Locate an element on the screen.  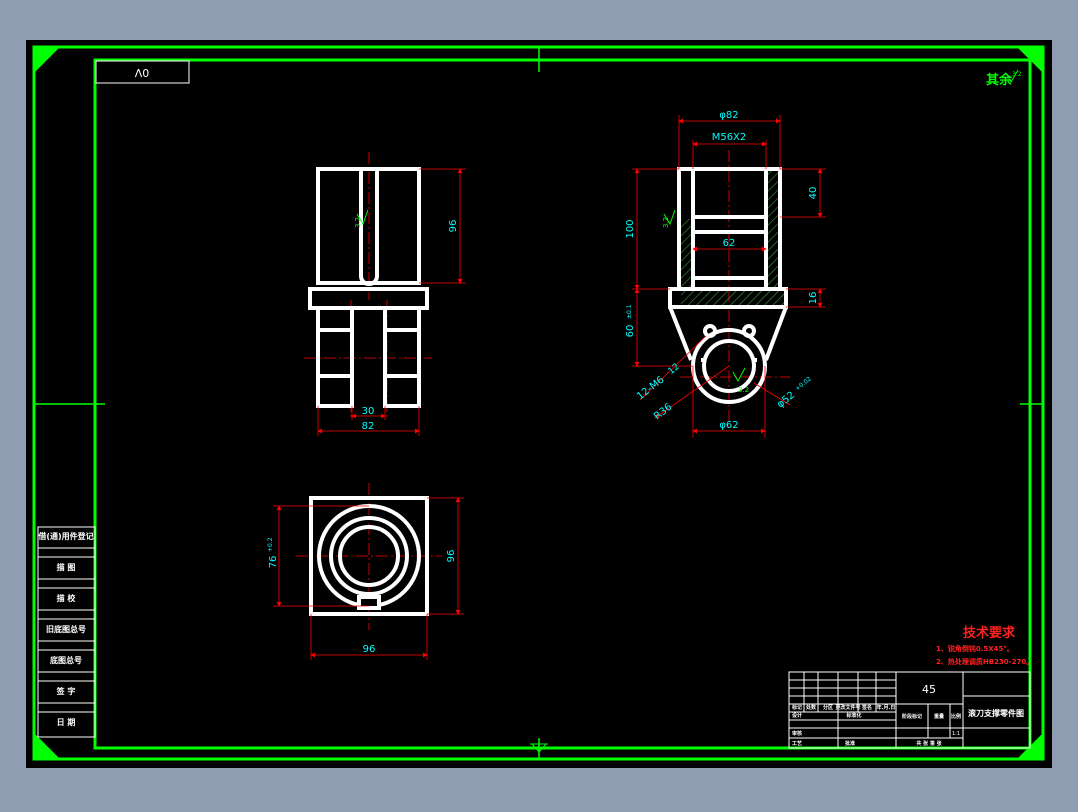
title-row-process: 工艺 is located at coordinates (797, 743).